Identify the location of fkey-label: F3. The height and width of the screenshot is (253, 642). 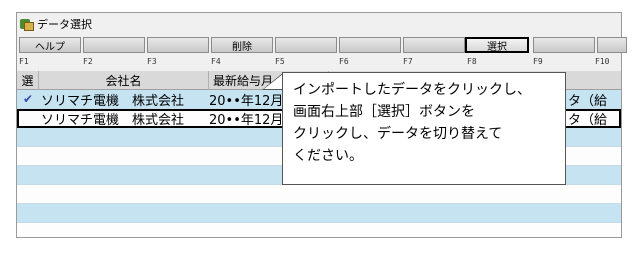
(152, 61).